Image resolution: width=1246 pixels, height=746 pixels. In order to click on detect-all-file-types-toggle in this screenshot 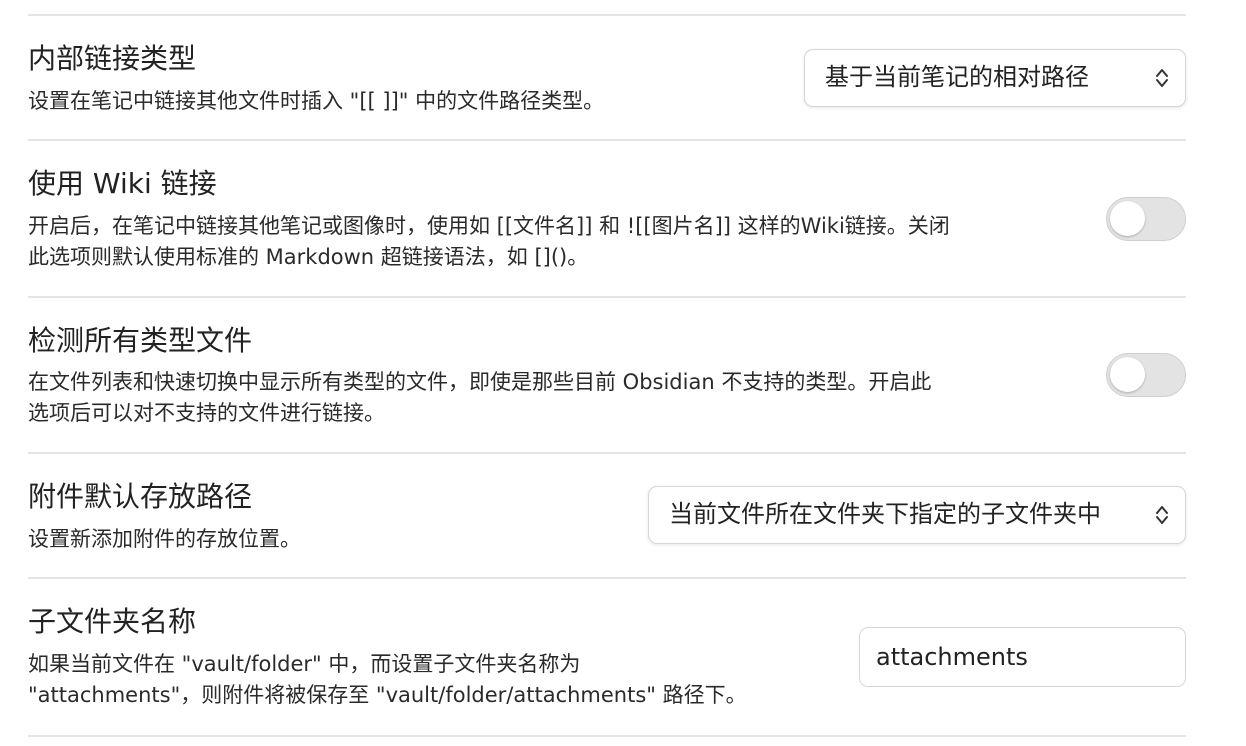, I will do `click(1146, 375)`.